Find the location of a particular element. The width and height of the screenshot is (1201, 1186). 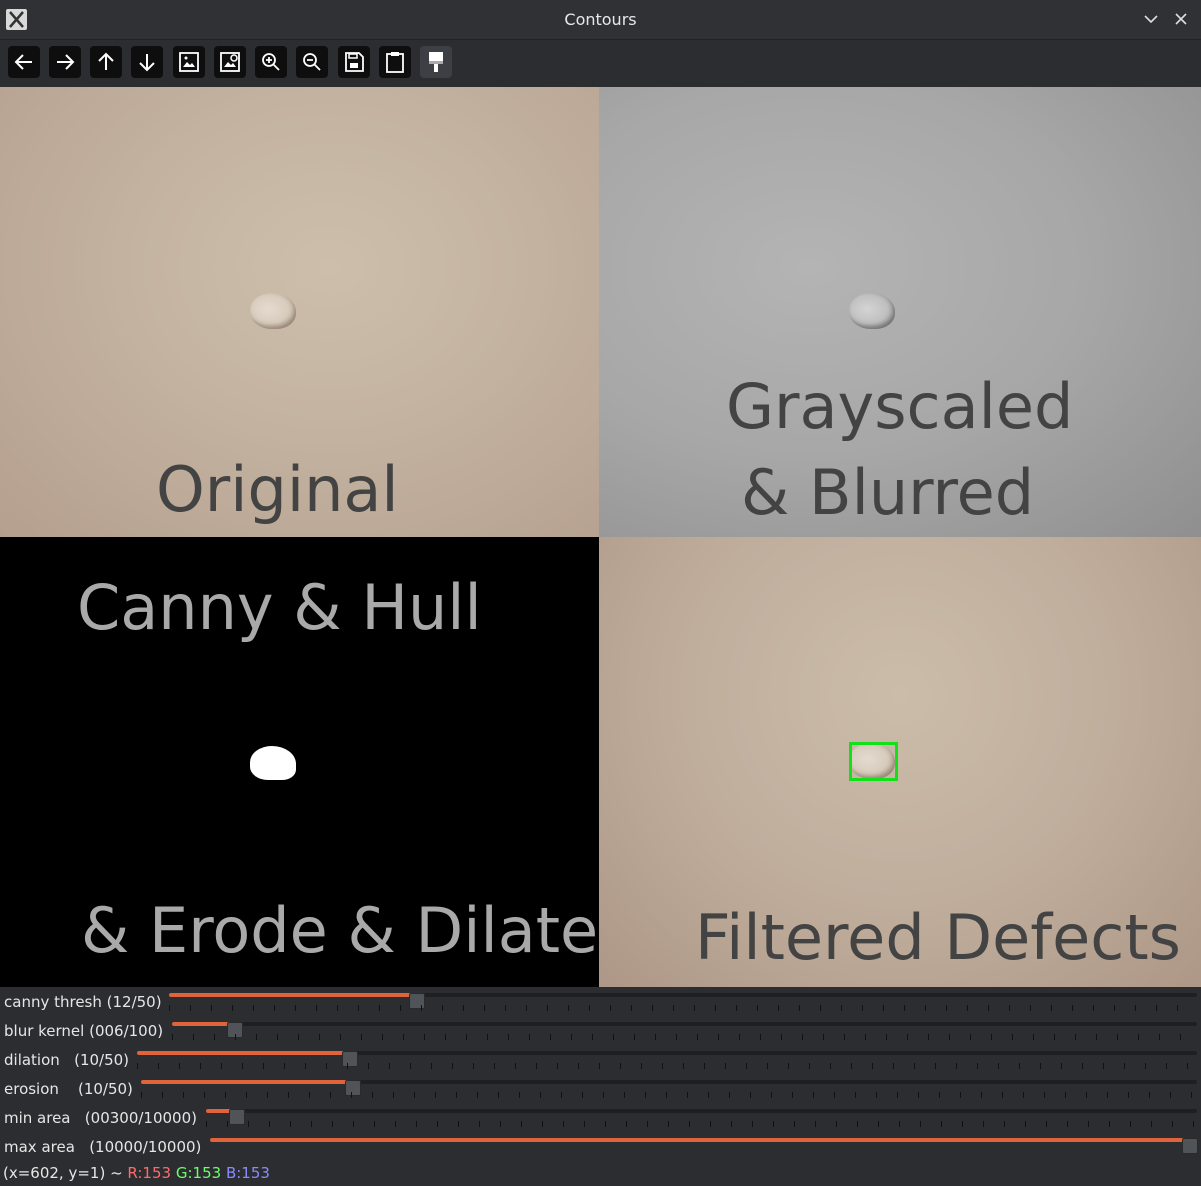

label-canny-hull: Canny & Hull is located at coordinates (279, 607).